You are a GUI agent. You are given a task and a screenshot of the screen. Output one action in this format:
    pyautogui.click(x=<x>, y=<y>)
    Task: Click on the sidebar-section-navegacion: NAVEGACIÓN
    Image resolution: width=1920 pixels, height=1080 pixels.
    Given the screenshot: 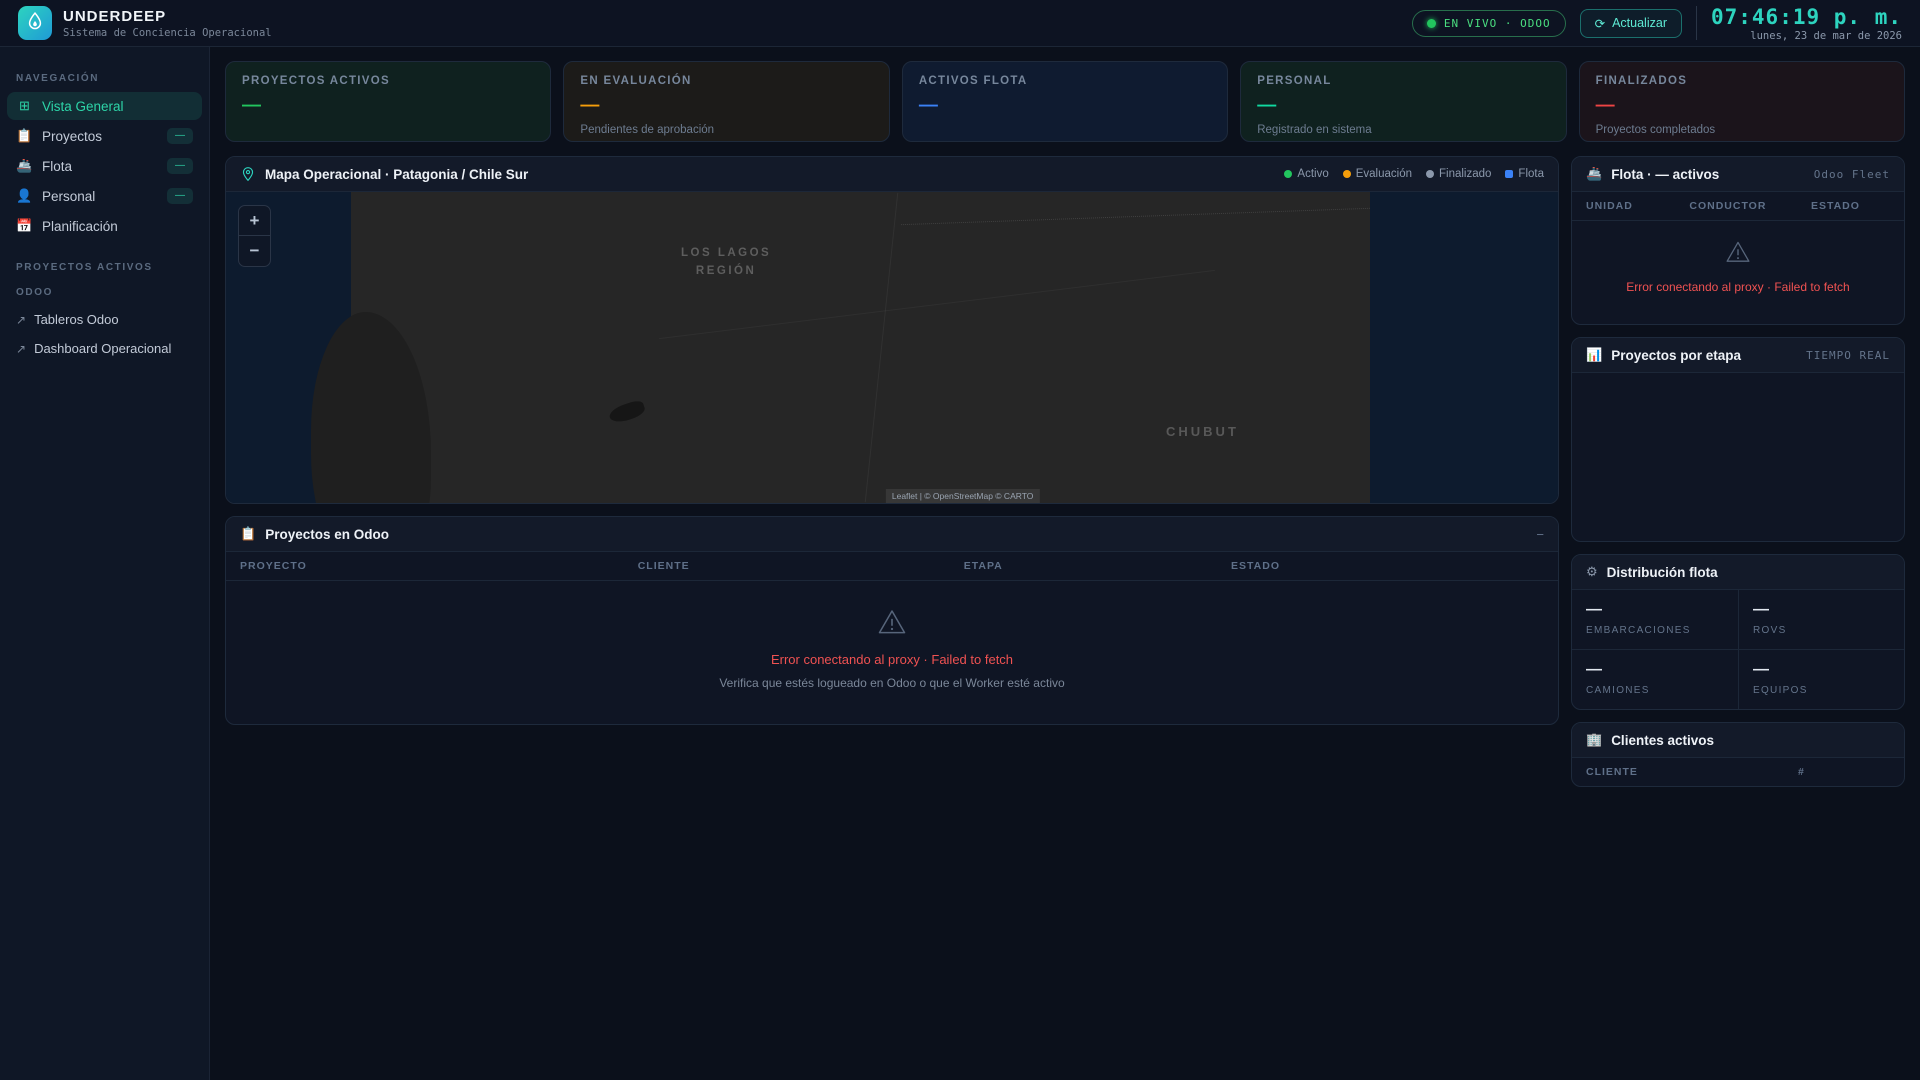 What is the action you would take?
    pyautogui.click(x=58, y=78)
    